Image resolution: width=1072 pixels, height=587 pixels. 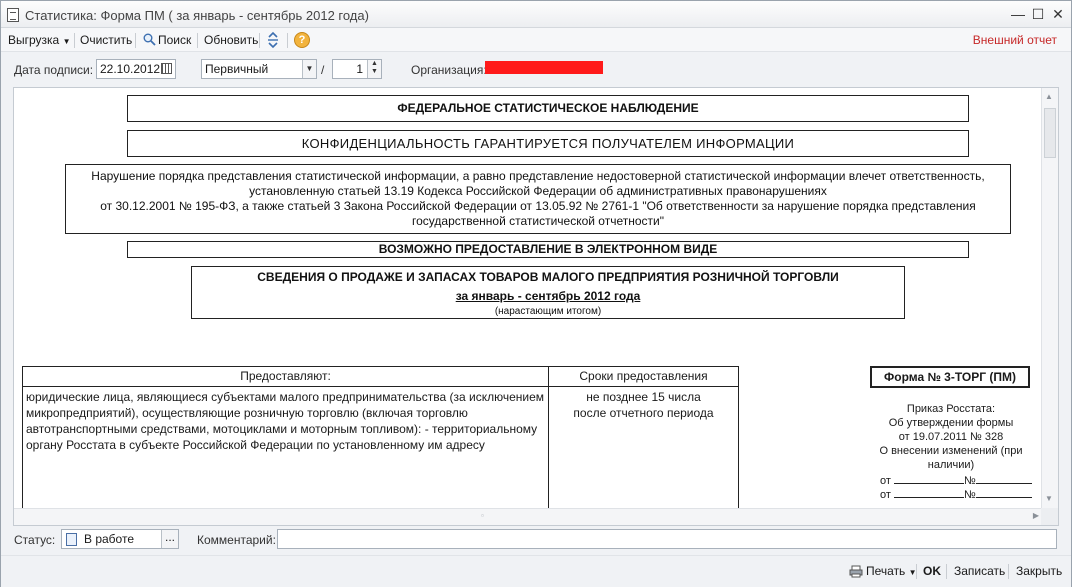 I want to click on correction-number-stepper: 1 ▲ ▼, so click(x=357, y=69).